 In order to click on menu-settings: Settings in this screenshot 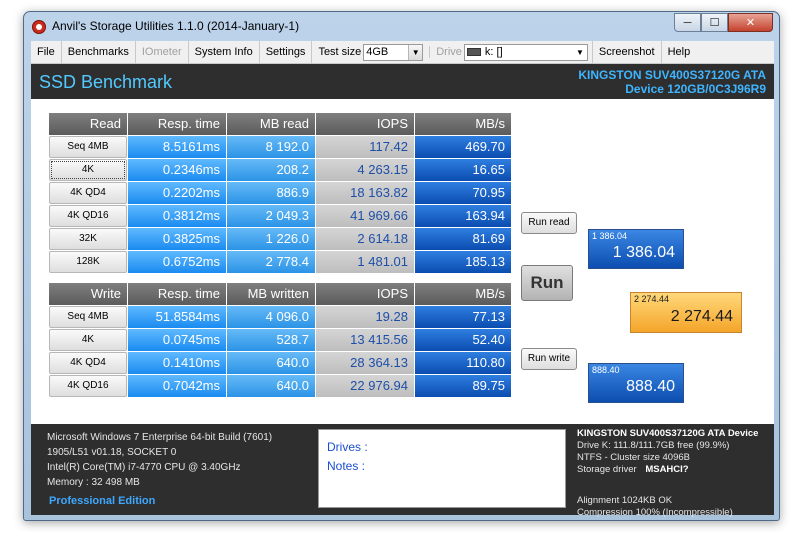, I will do `click(286, 52)`.